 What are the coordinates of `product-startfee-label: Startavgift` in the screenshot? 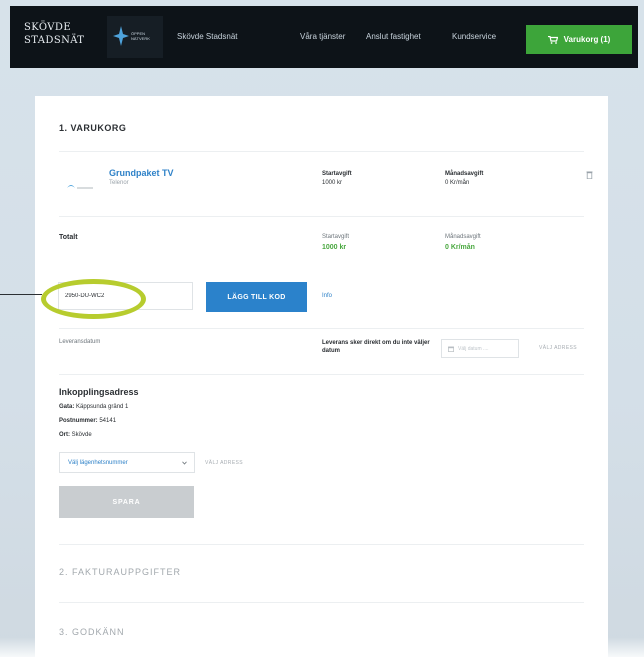 It's located at (337, 174).